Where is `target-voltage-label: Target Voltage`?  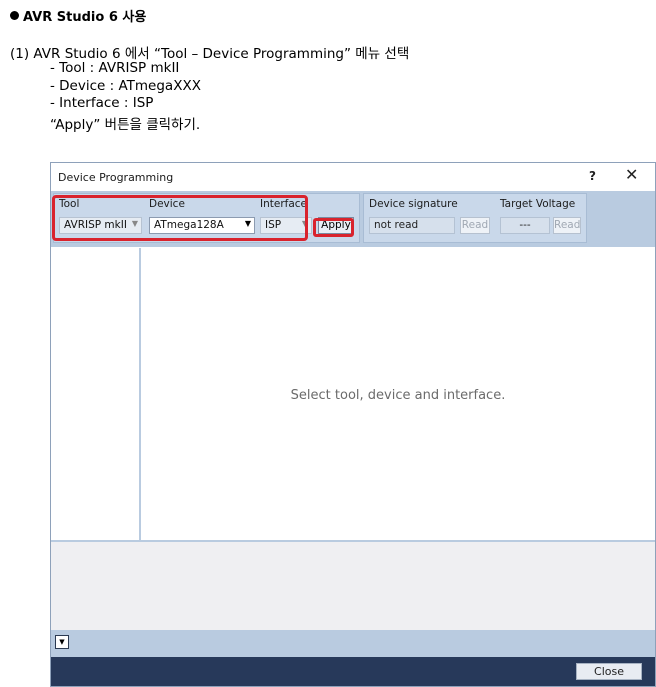 target-voltage-label: Target Voltage is located at coordinates (538, 204).